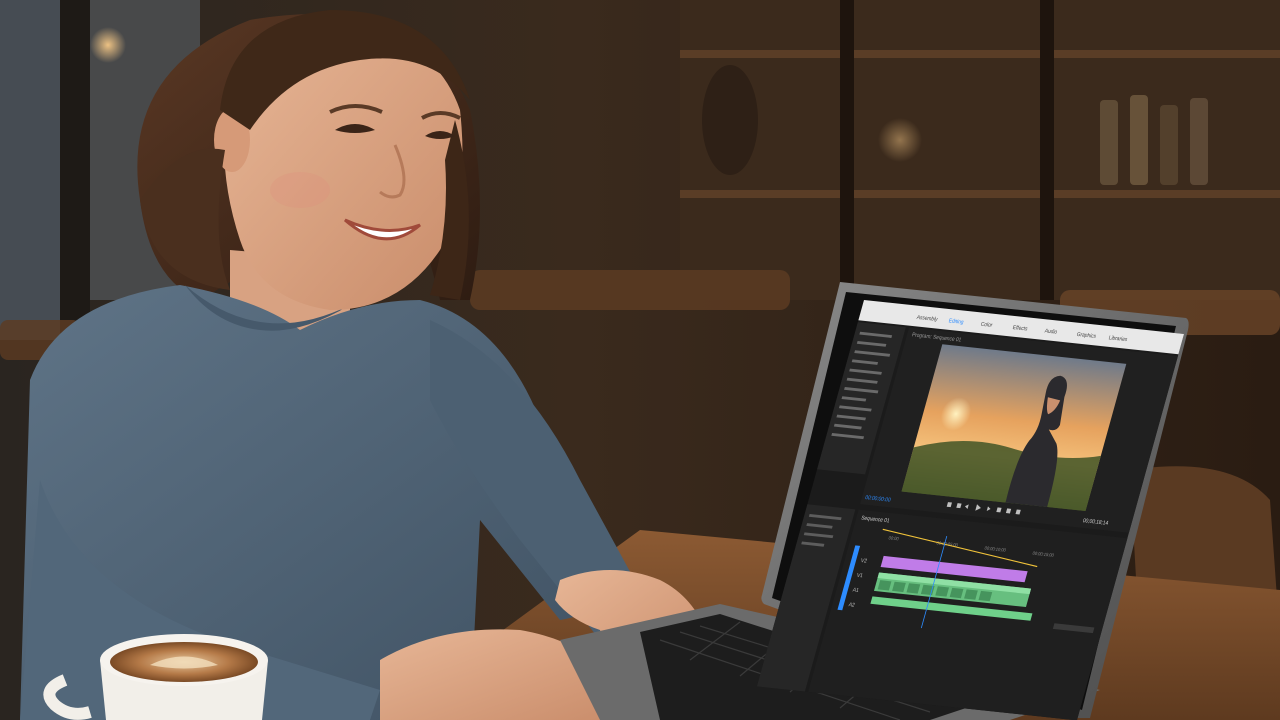  What do you see at coordinates (1051, 332) in the screenshot?
I see `menu-item-audio: Audio` at bounding box center [1051, 332].